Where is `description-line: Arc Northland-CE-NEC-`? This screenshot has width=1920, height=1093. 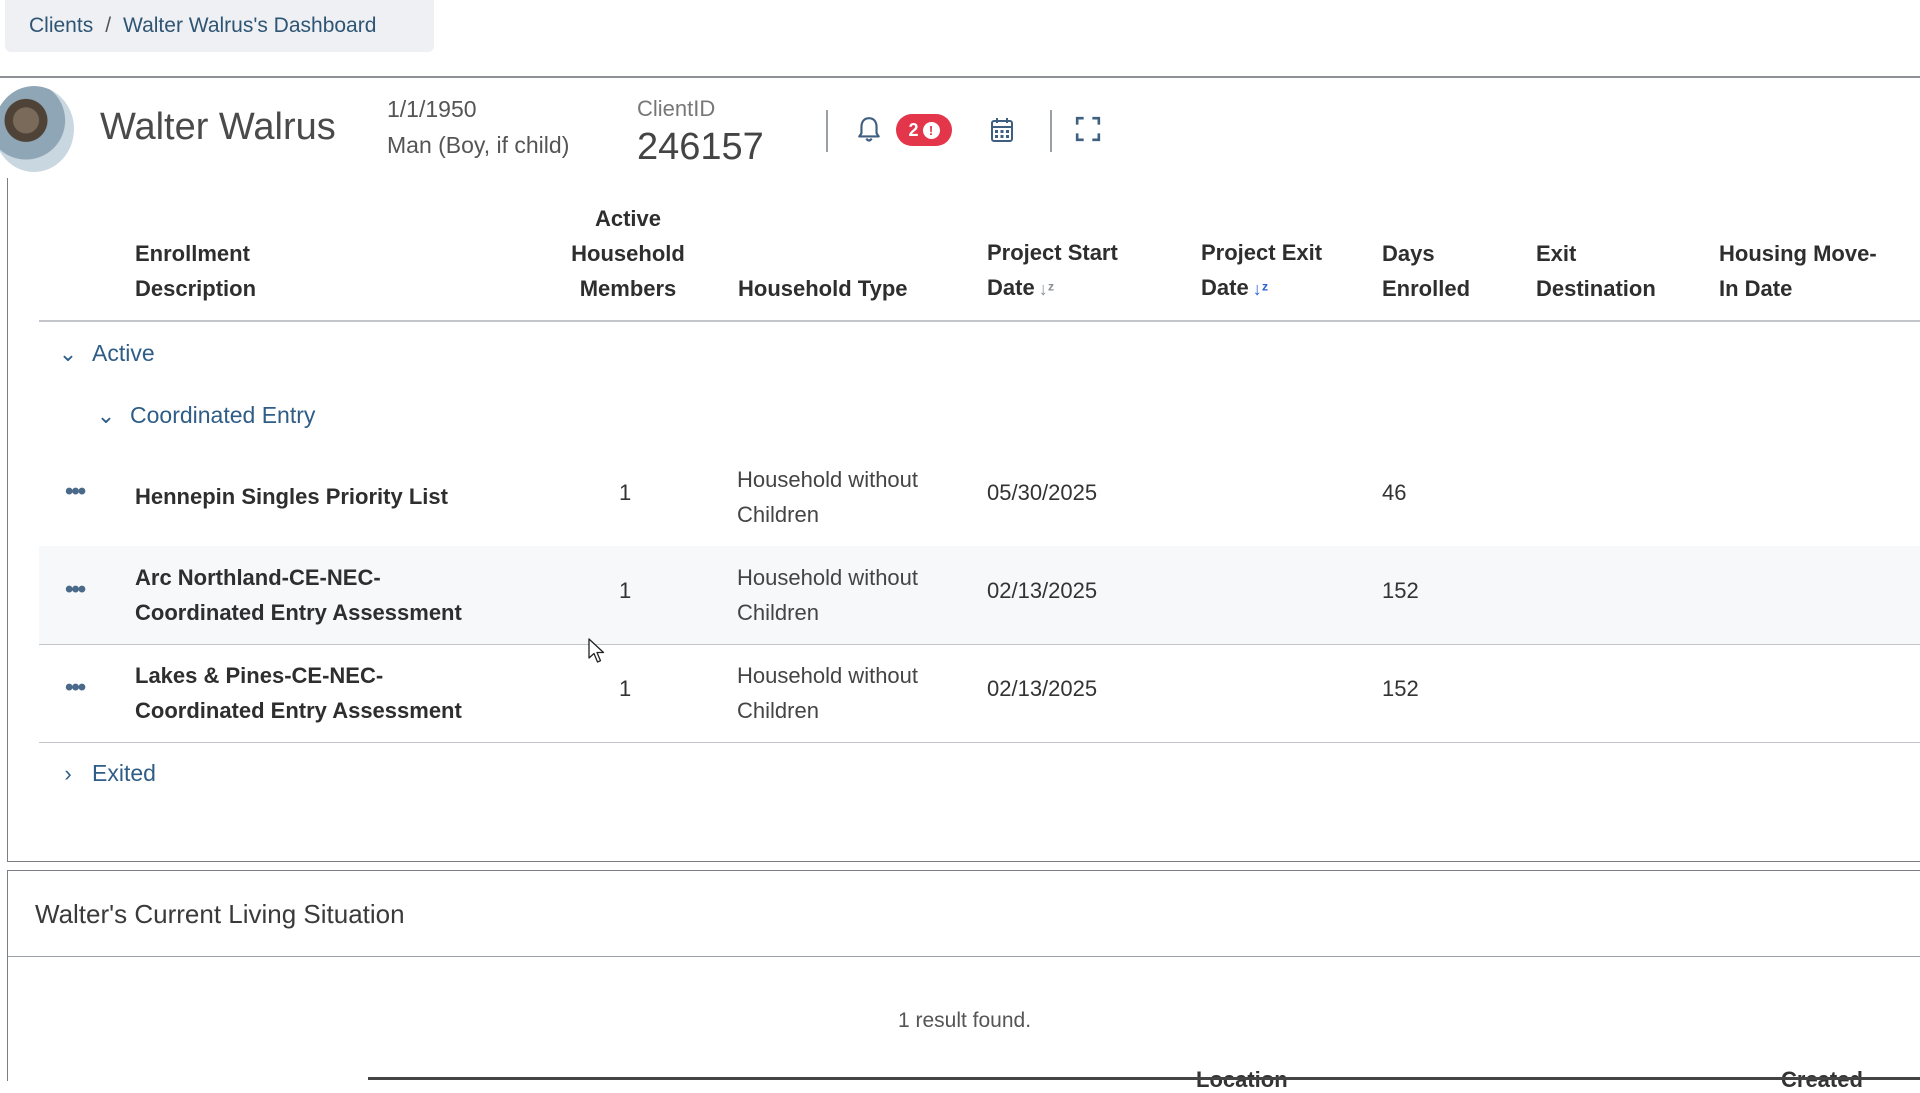 description-line: Arc Northland-CE-NEC- is located at coordinates (258, 577).